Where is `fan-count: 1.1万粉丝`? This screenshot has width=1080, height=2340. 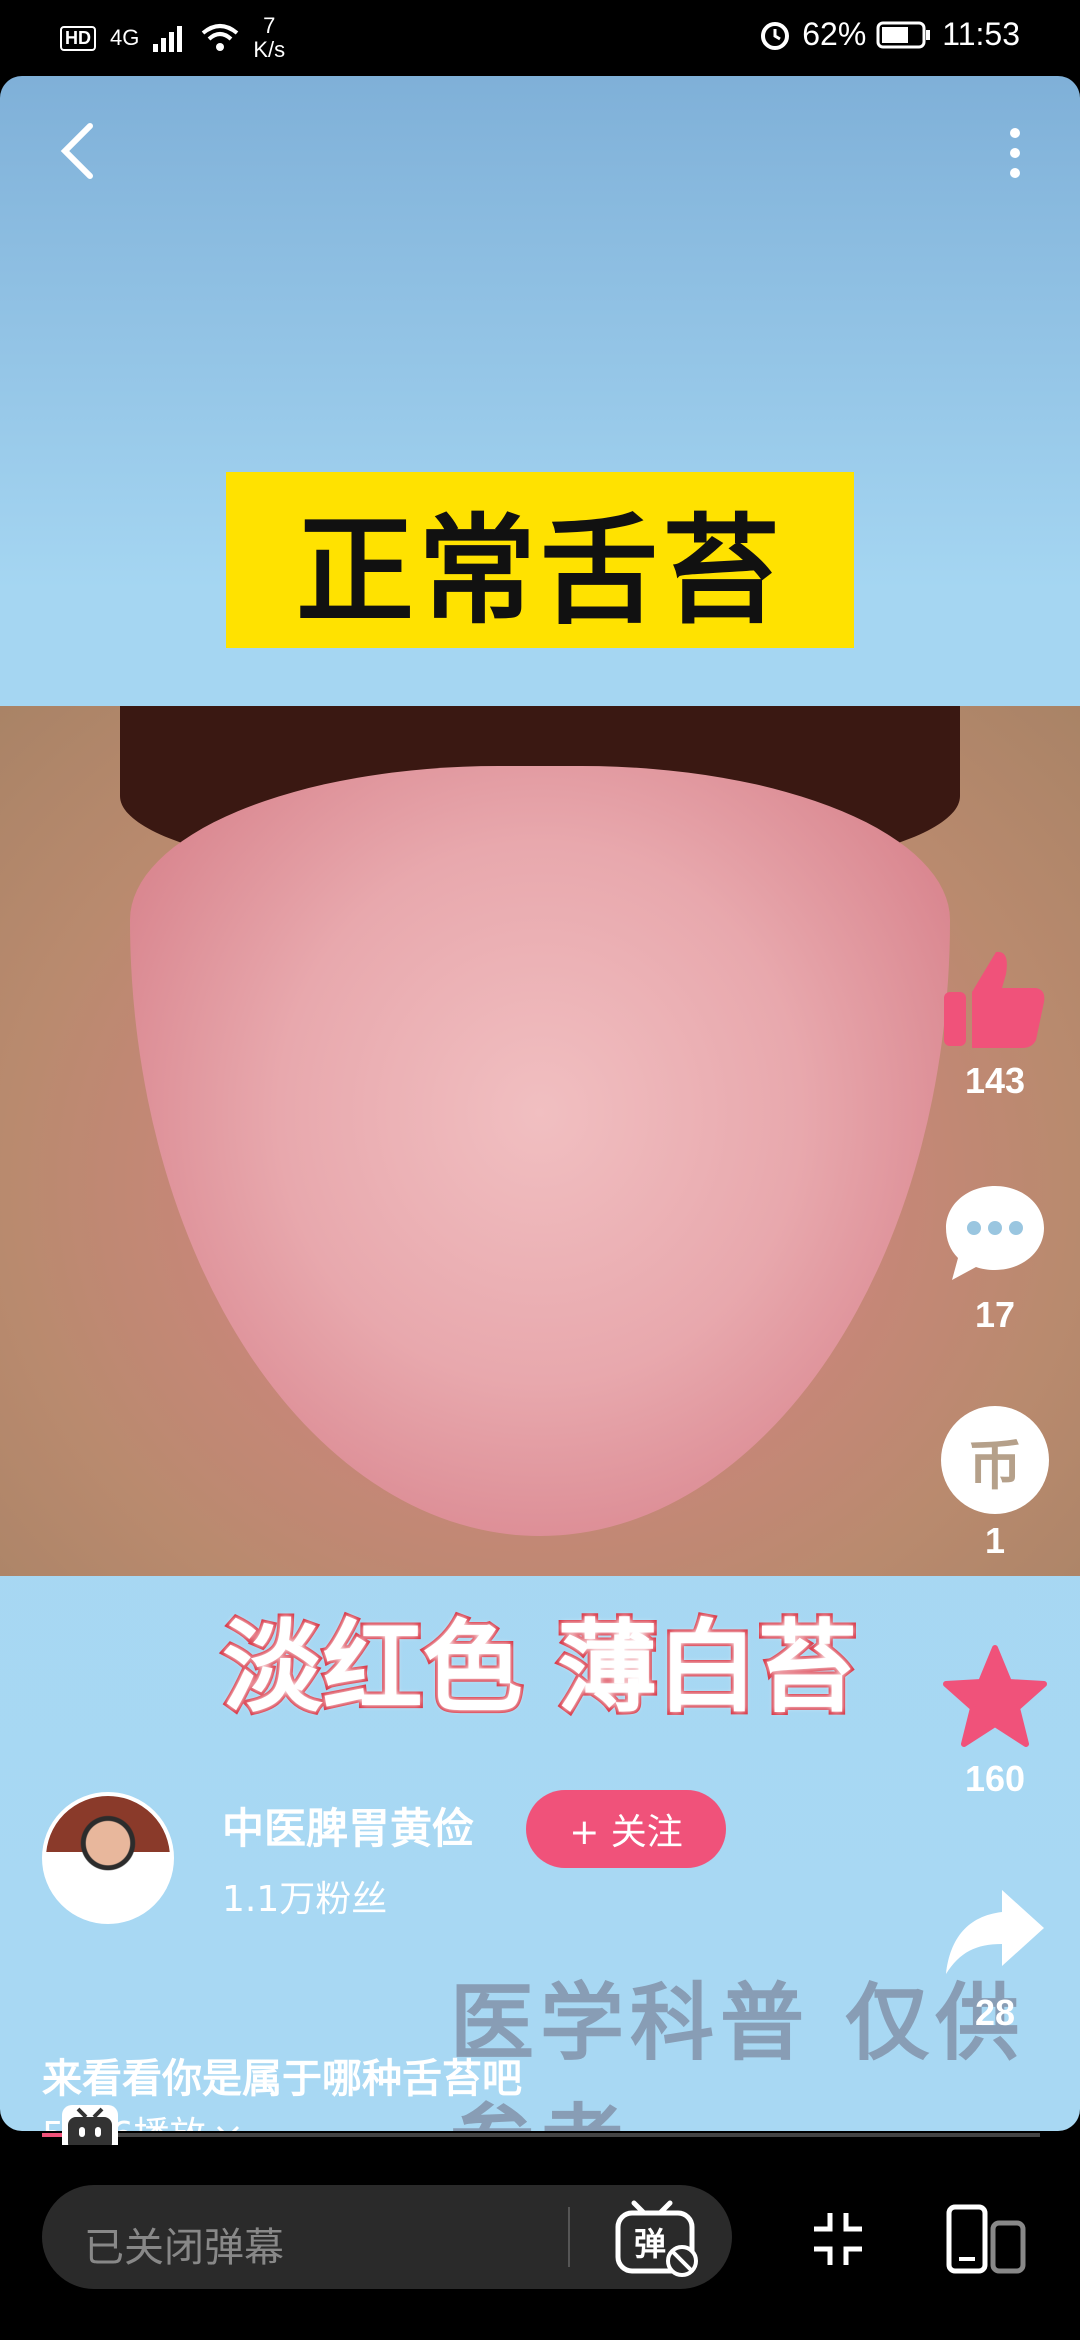 fan-count: 1.1万粉丝 is located at coordinates (305, 1899).